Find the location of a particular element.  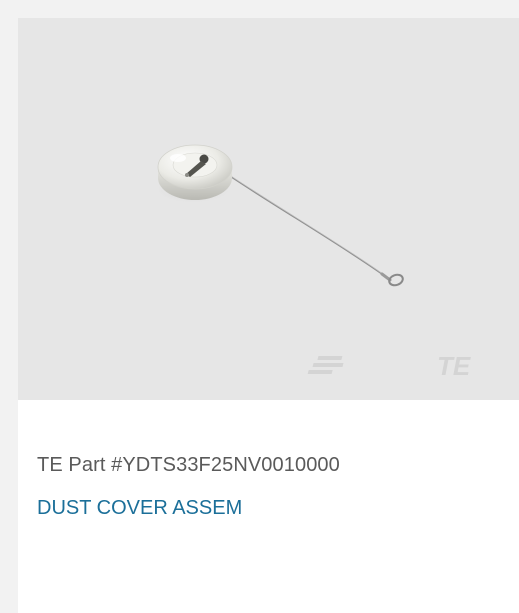

product-name-link: DUST COVER ASSEM is located at coordinates (139, 508).